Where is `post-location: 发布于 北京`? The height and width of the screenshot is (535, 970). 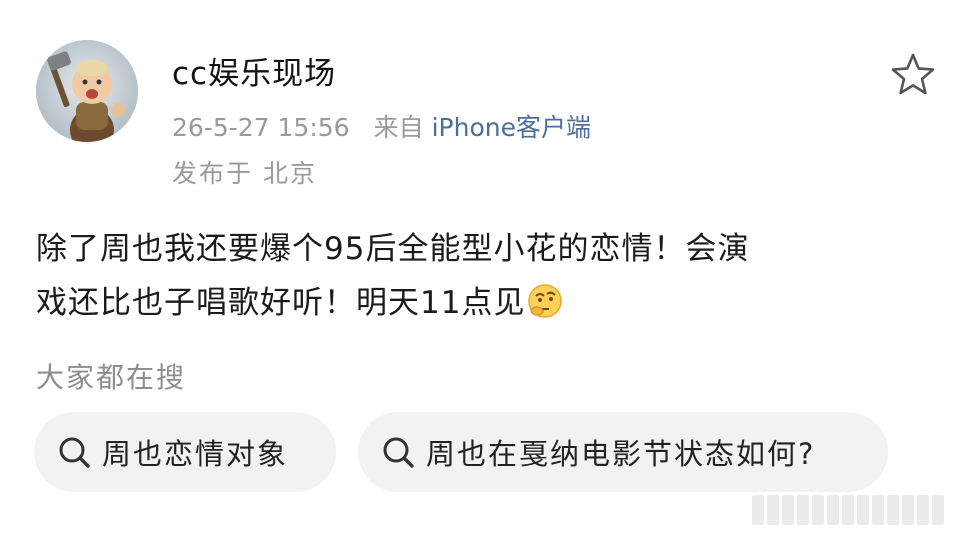
post-location: 发布于 北京 is located at coordinates (244, 173).